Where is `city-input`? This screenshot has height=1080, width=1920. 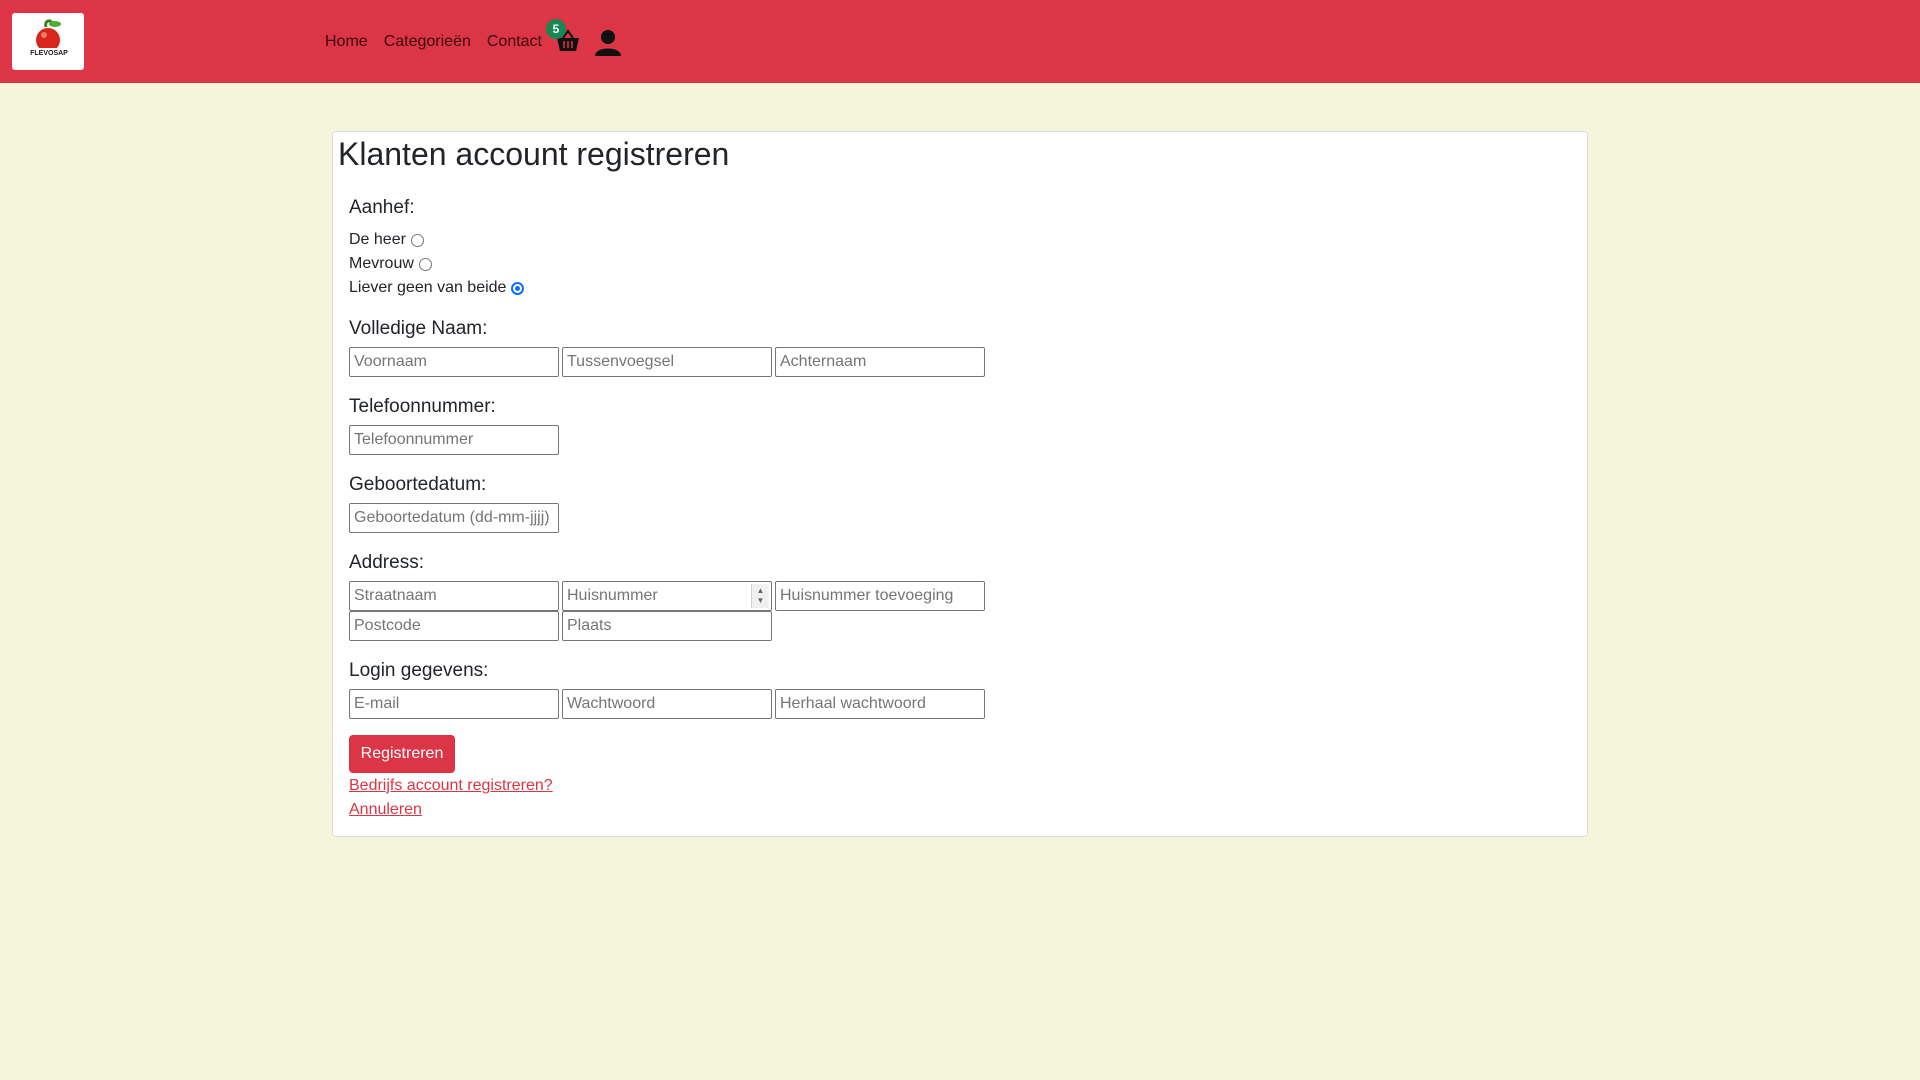
city-input is located at coordinates (667, 626).